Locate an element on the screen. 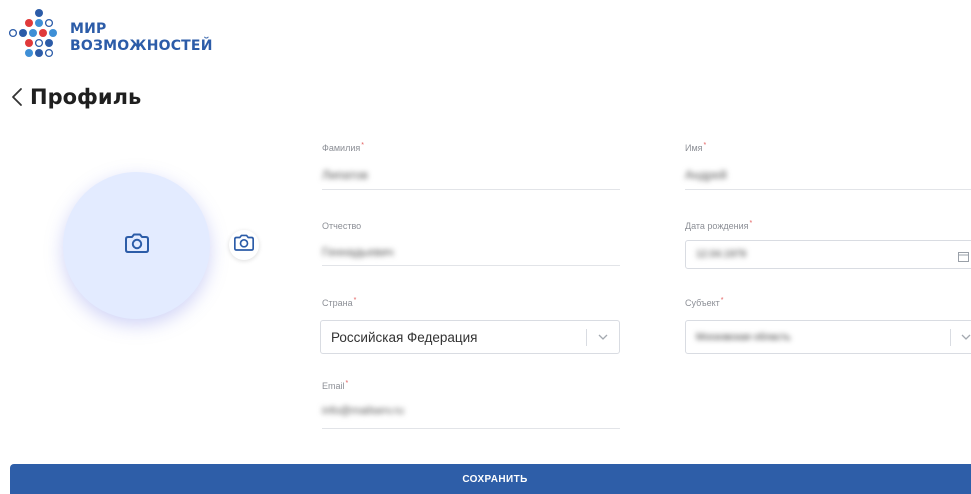  page-header: Профиль is located at coordinates (74, 97).